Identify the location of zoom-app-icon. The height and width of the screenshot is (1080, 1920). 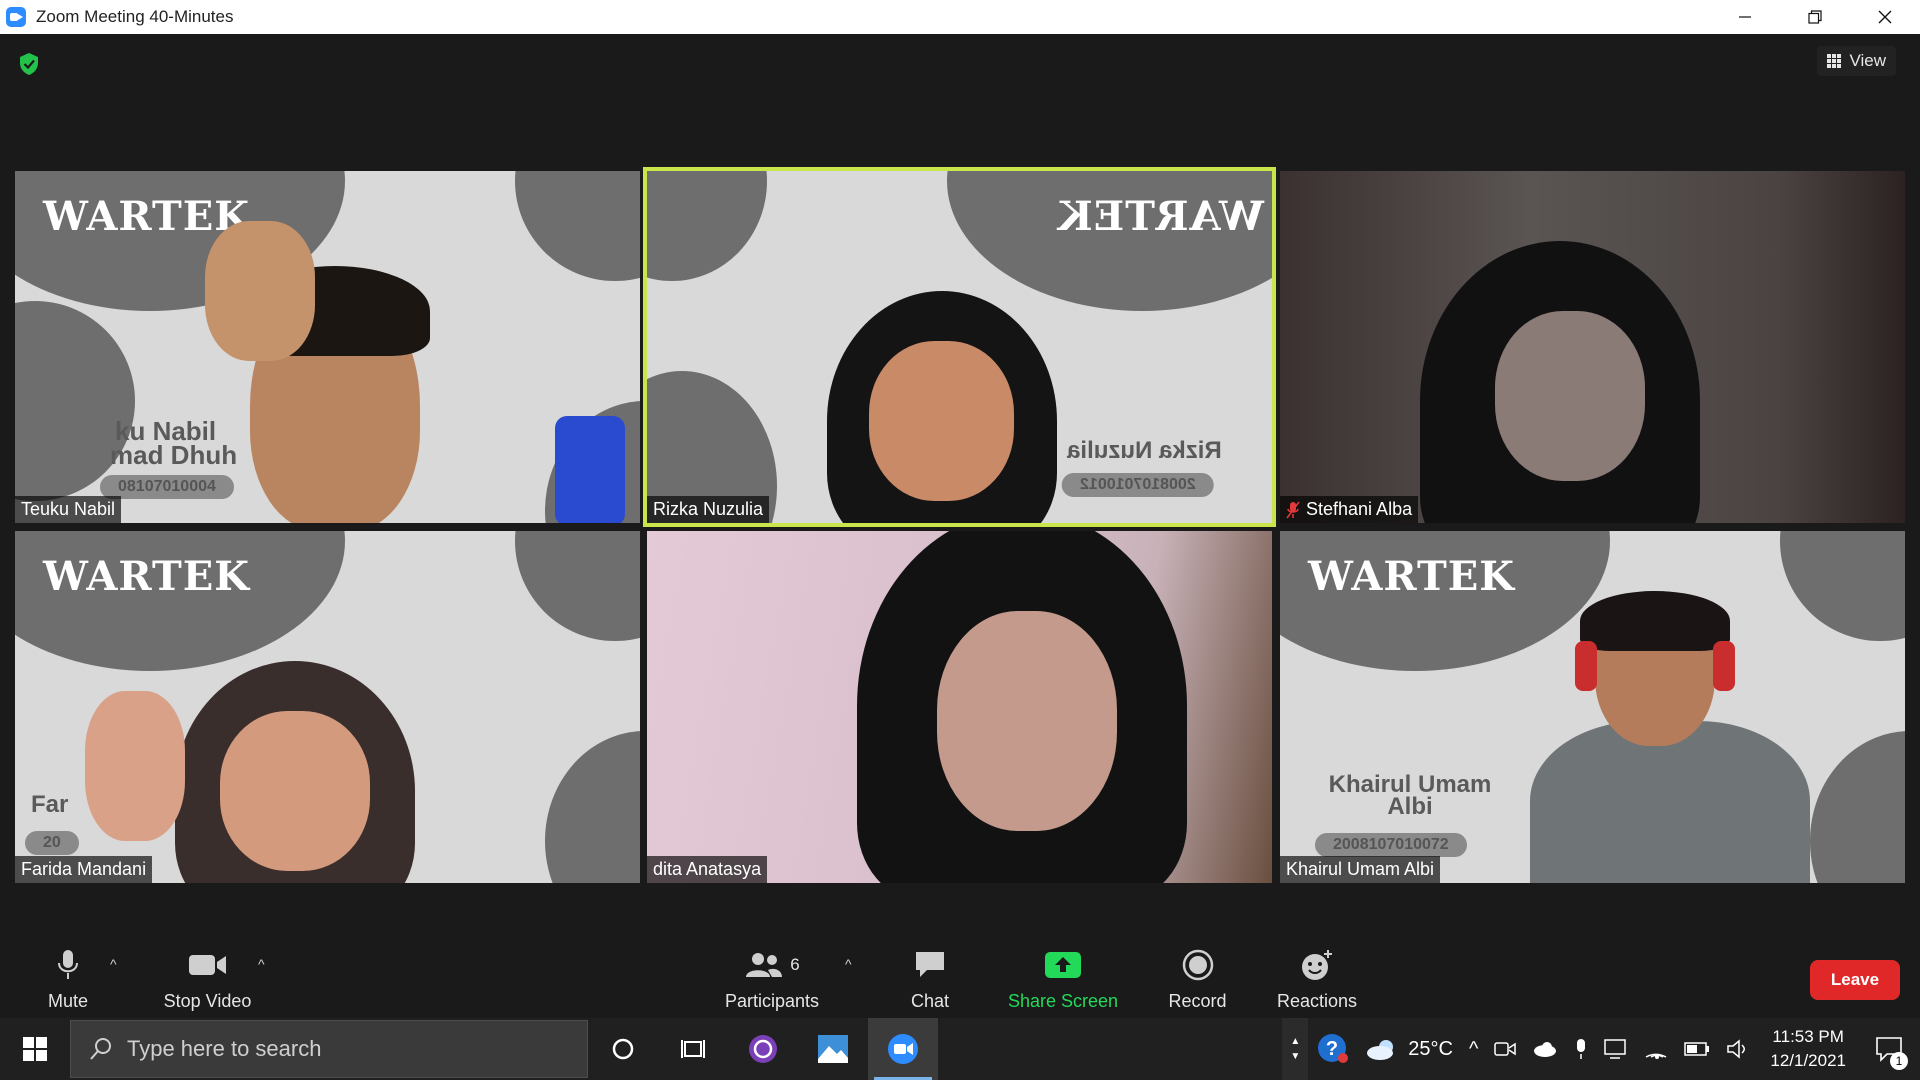
(16, 17).